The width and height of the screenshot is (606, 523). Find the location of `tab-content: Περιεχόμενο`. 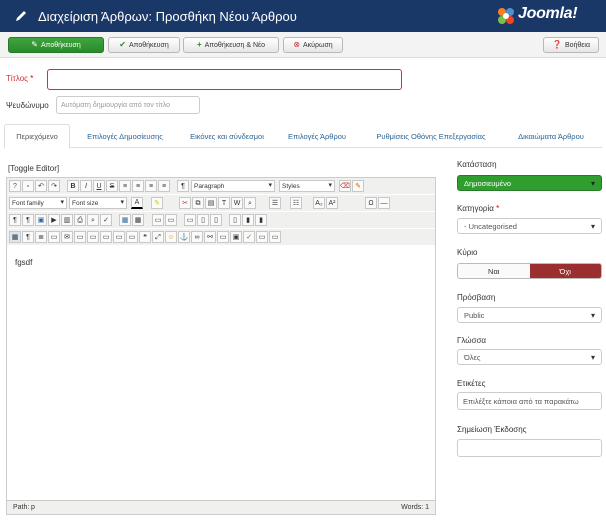

tab-content: Περιεχόμενο is located at coordinates (37, 136).